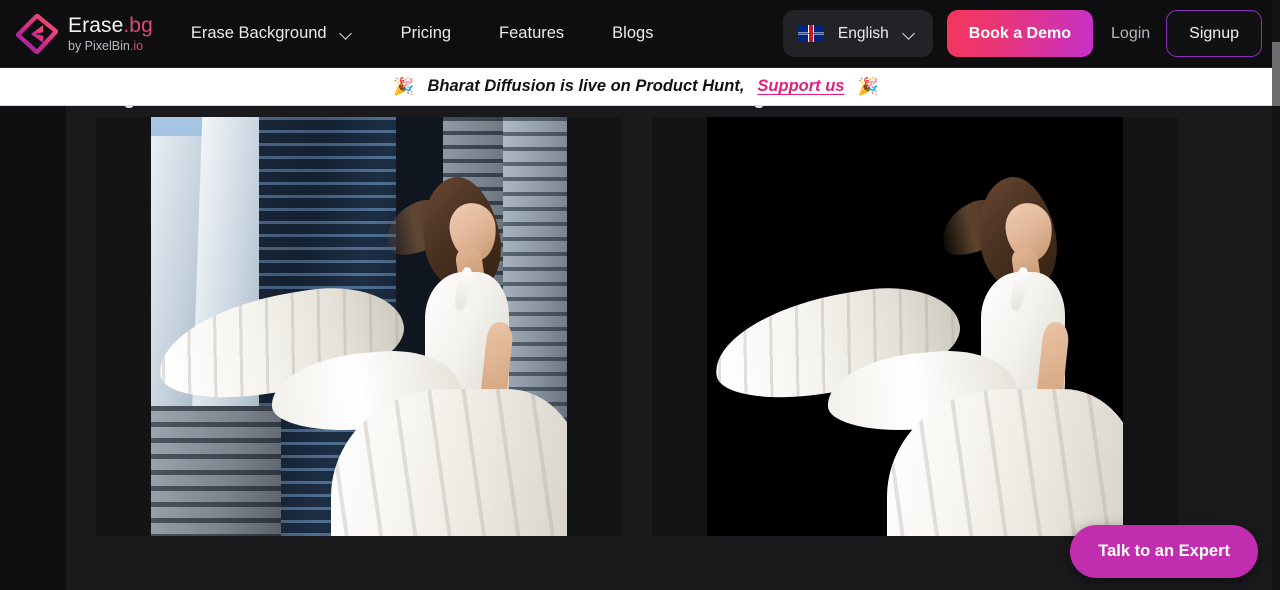 This screenshot has width=1280, height=590. Describe the element at coordinates (868, 86) in the screenshot. I see `party-popper-icon-right: 🎉` at that location.